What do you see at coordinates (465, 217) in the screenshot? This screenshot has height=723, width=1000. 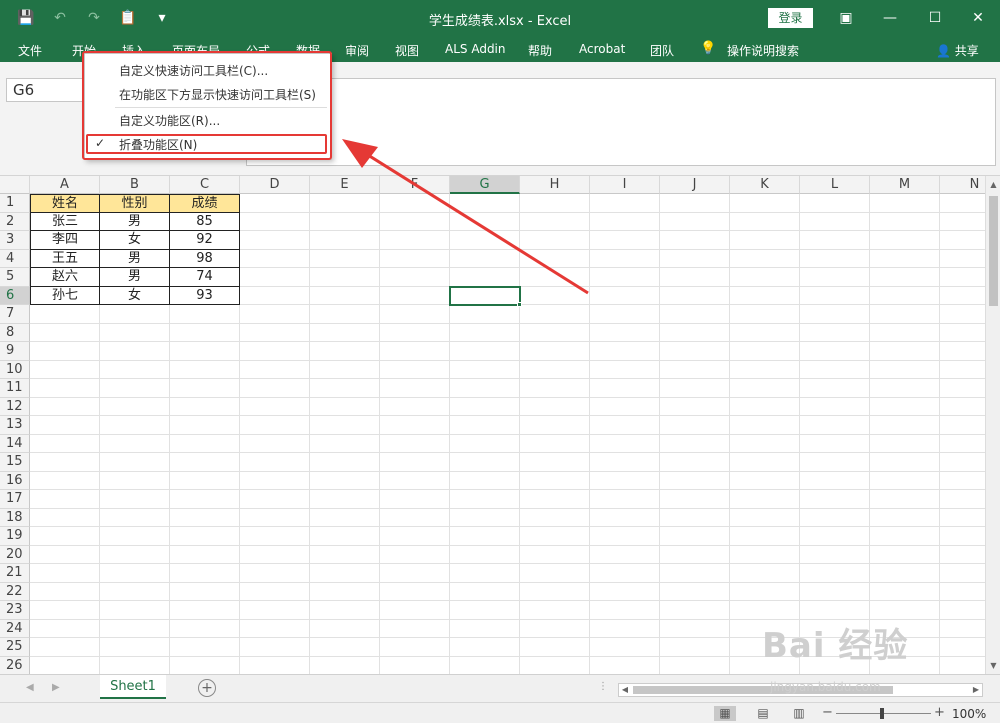 I see `annotation-arrow-icon` at bounding box center [465, 217].